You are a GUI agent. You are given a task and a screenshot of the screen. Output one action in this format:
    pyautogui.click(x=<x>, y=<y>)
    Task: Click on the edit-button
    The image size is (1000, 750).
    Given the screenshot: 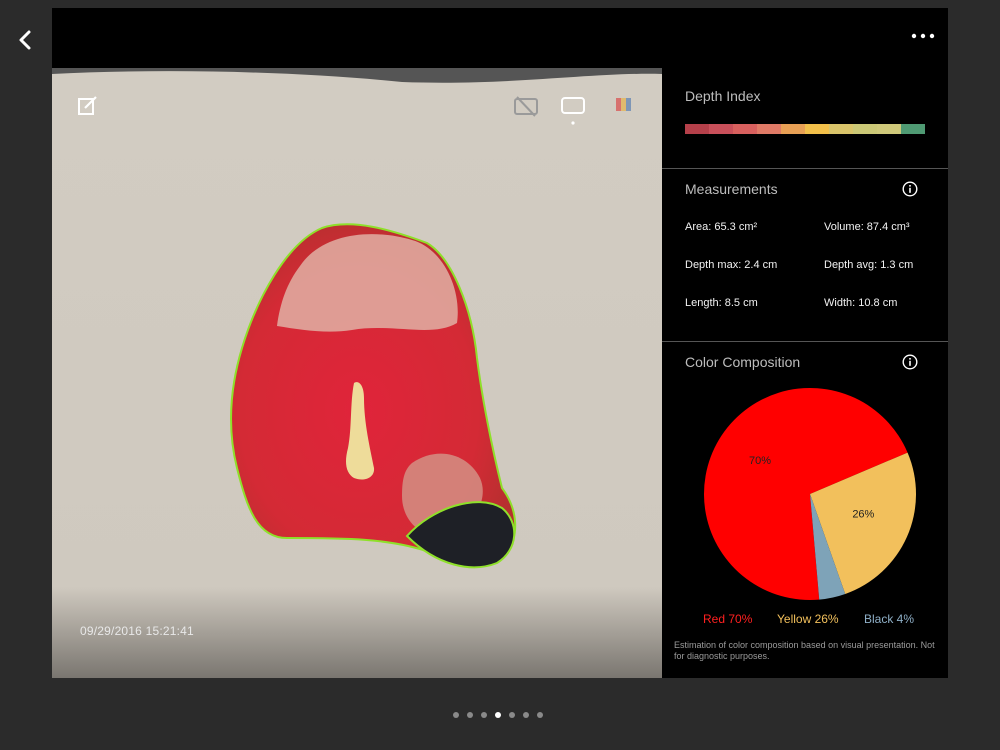 What is the action you would take?
    pyautogui.click(x=88, y=108)
    